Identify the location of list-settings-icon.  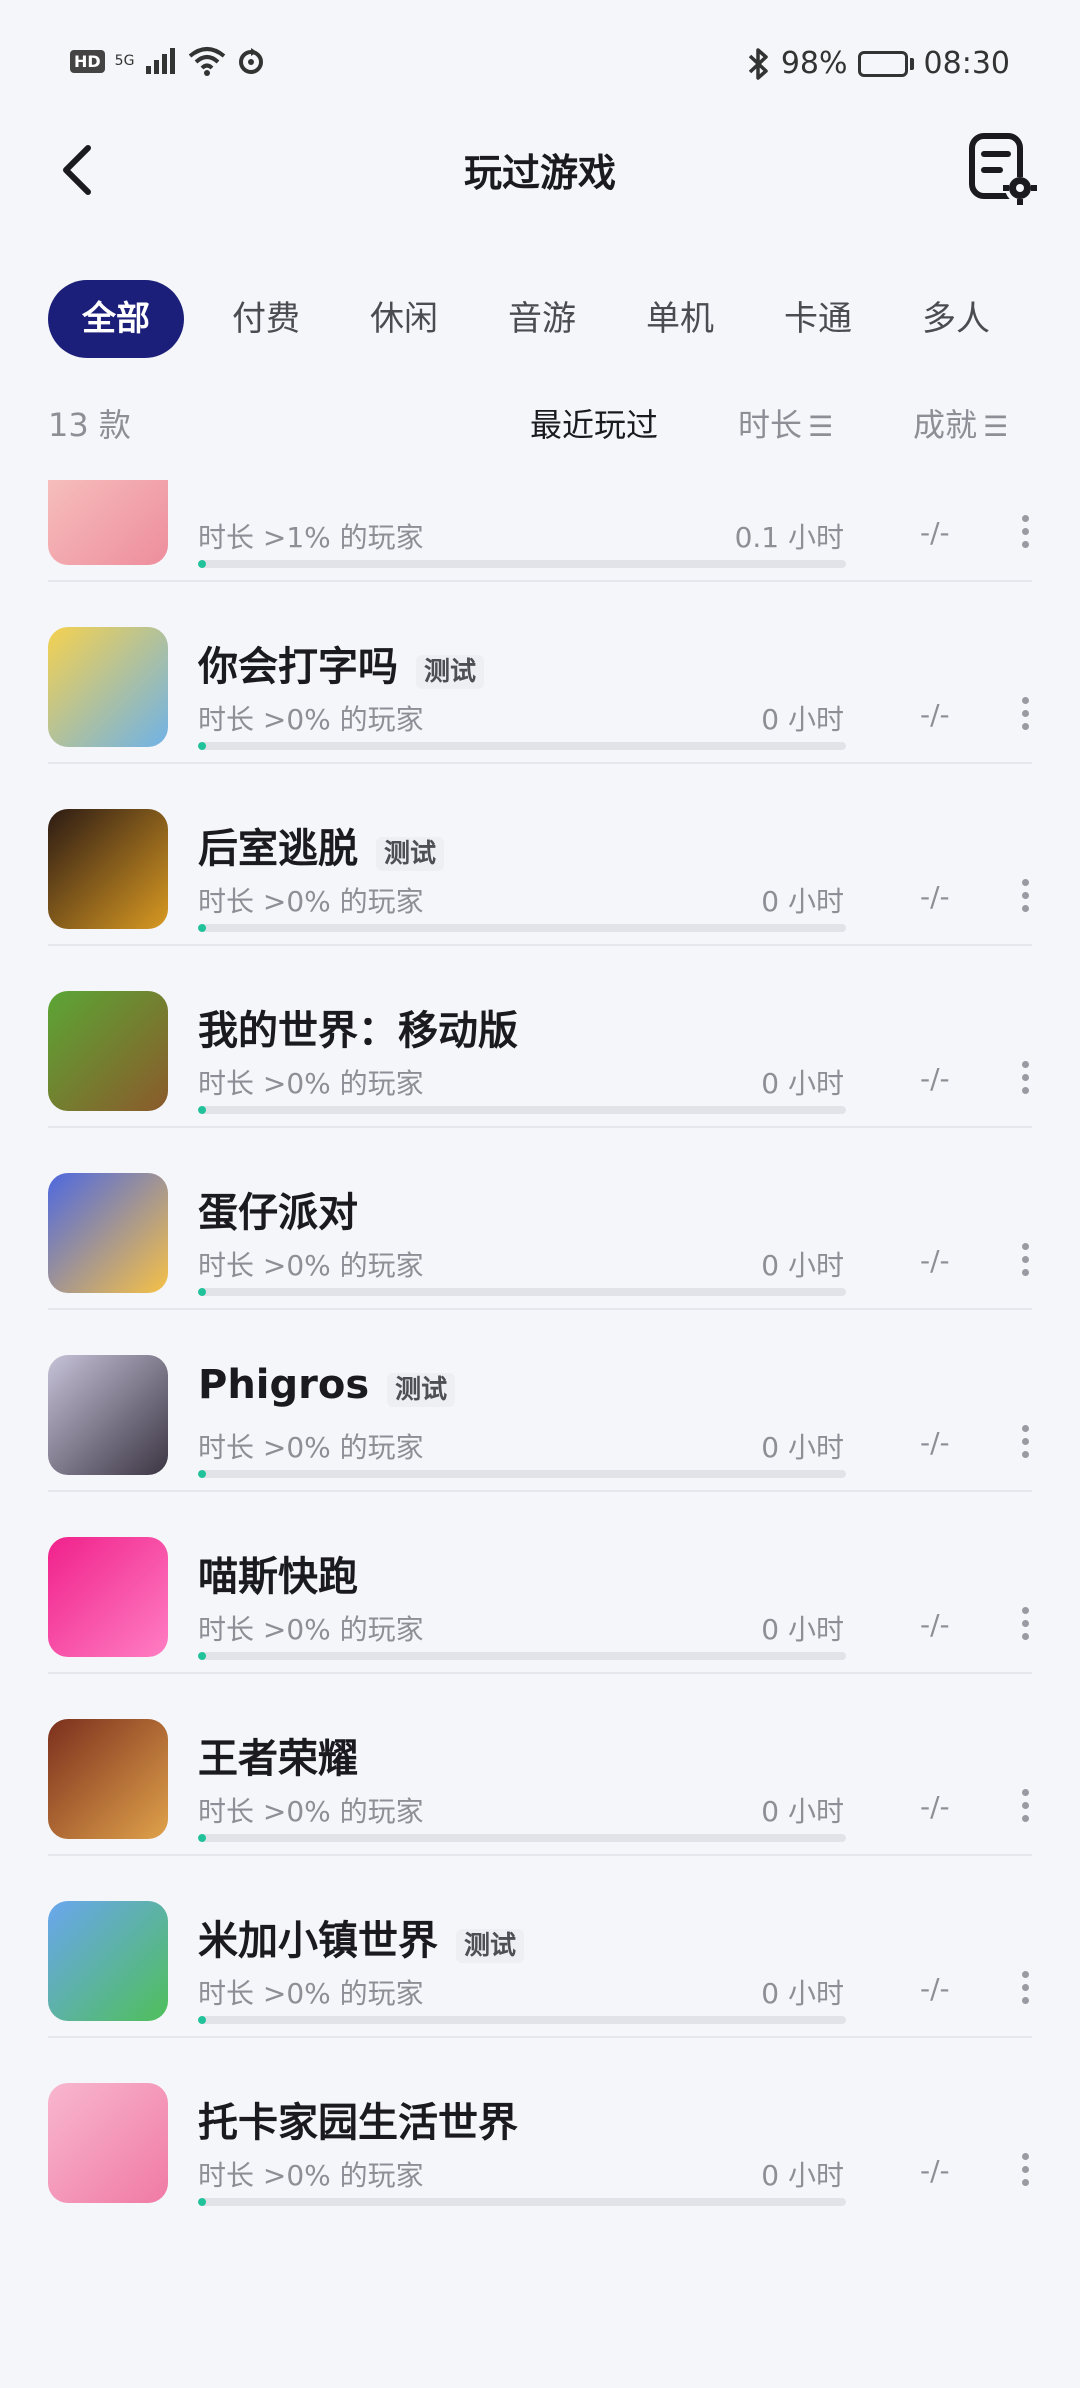
(1004, 170).